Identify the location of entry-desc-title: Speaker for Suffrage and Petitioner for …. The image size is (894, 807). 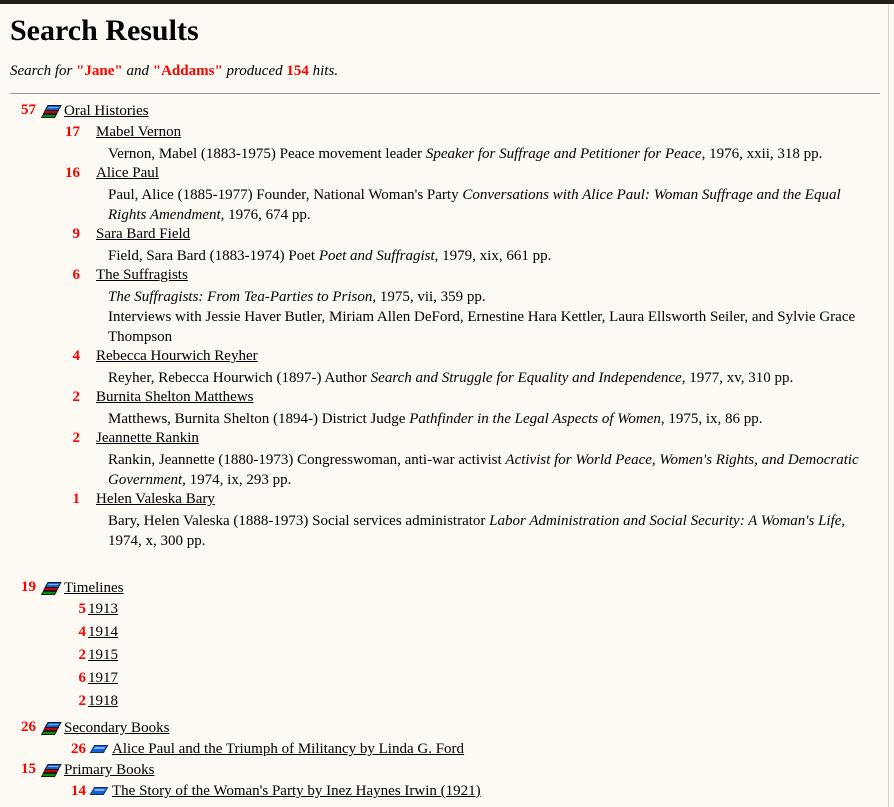
(563, 154).